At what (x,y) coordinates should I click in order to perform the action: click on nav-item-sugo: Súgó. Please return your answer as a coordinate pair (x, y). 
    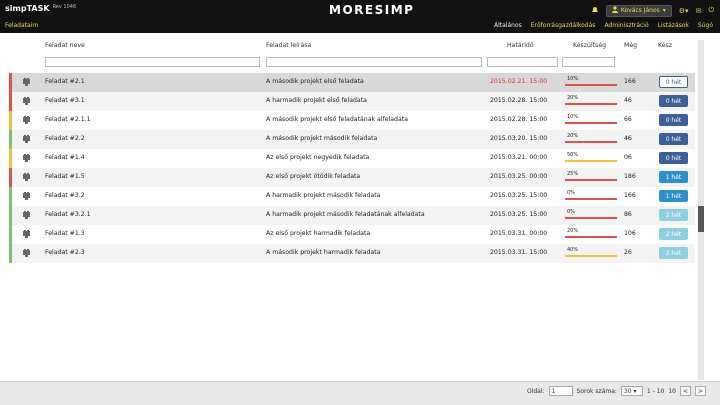
    Looking at the image, I should click on (705, 25).